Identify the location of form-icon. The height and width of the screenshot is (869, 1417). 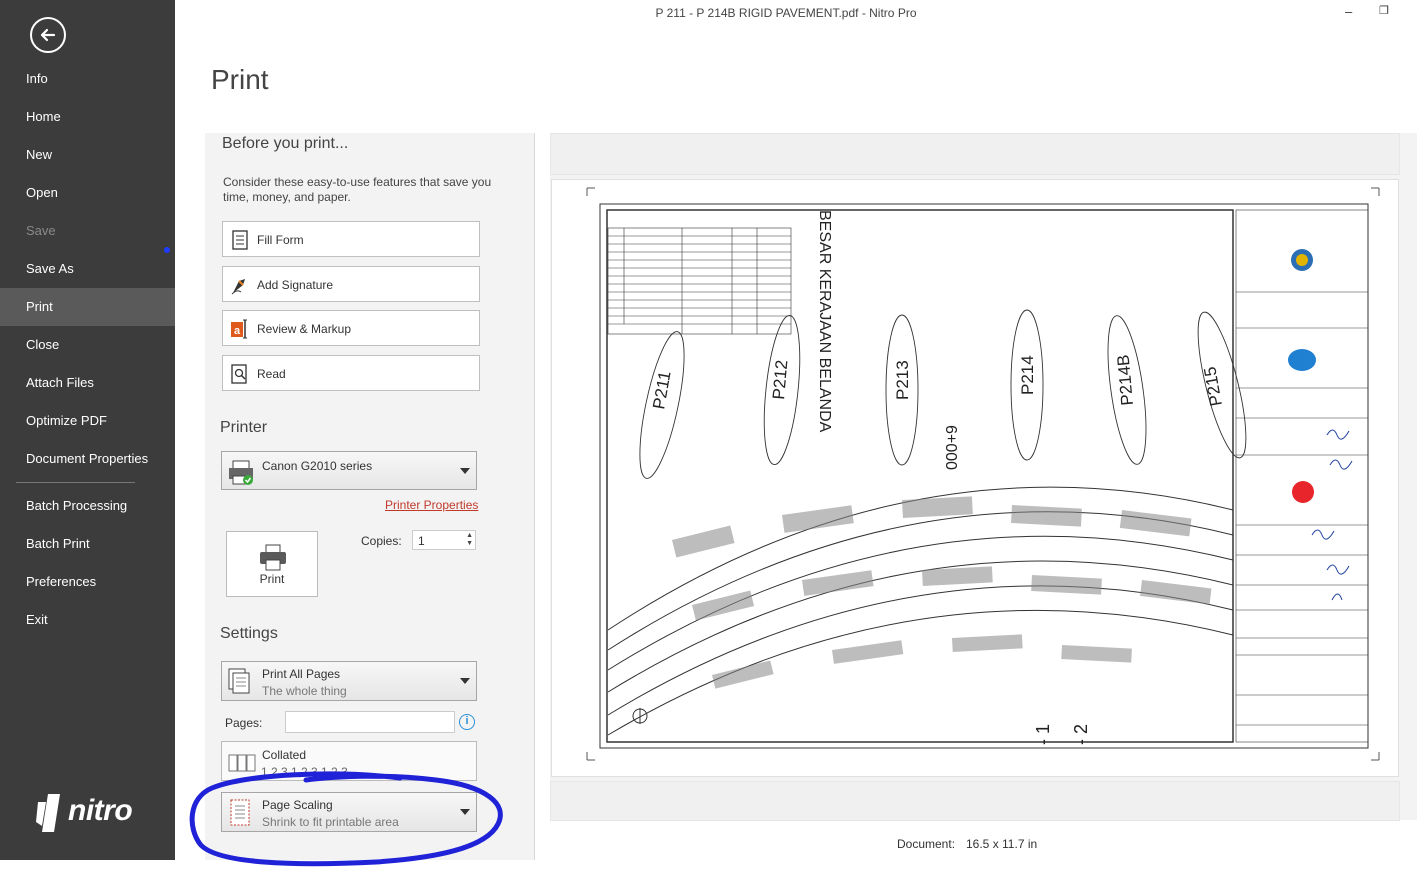
(240, 240).